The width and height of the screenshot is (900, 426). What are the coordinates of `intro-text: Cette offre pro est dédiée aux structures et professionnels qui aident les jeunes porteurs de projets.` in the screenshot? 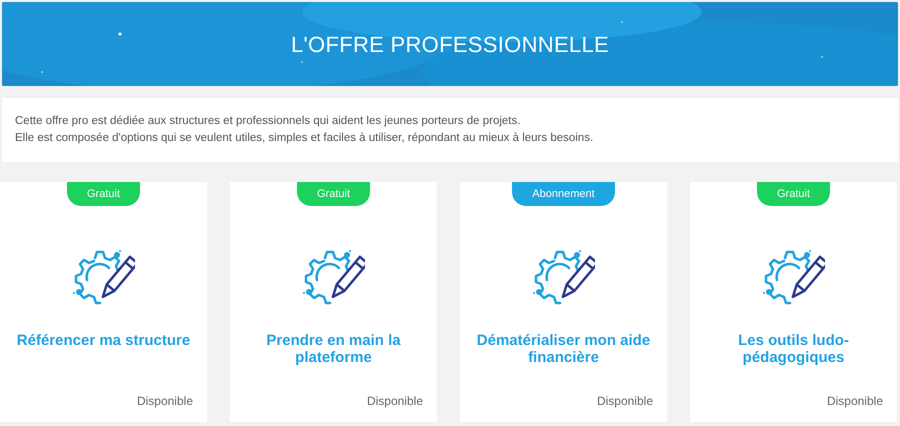 It's located at (268, 121).